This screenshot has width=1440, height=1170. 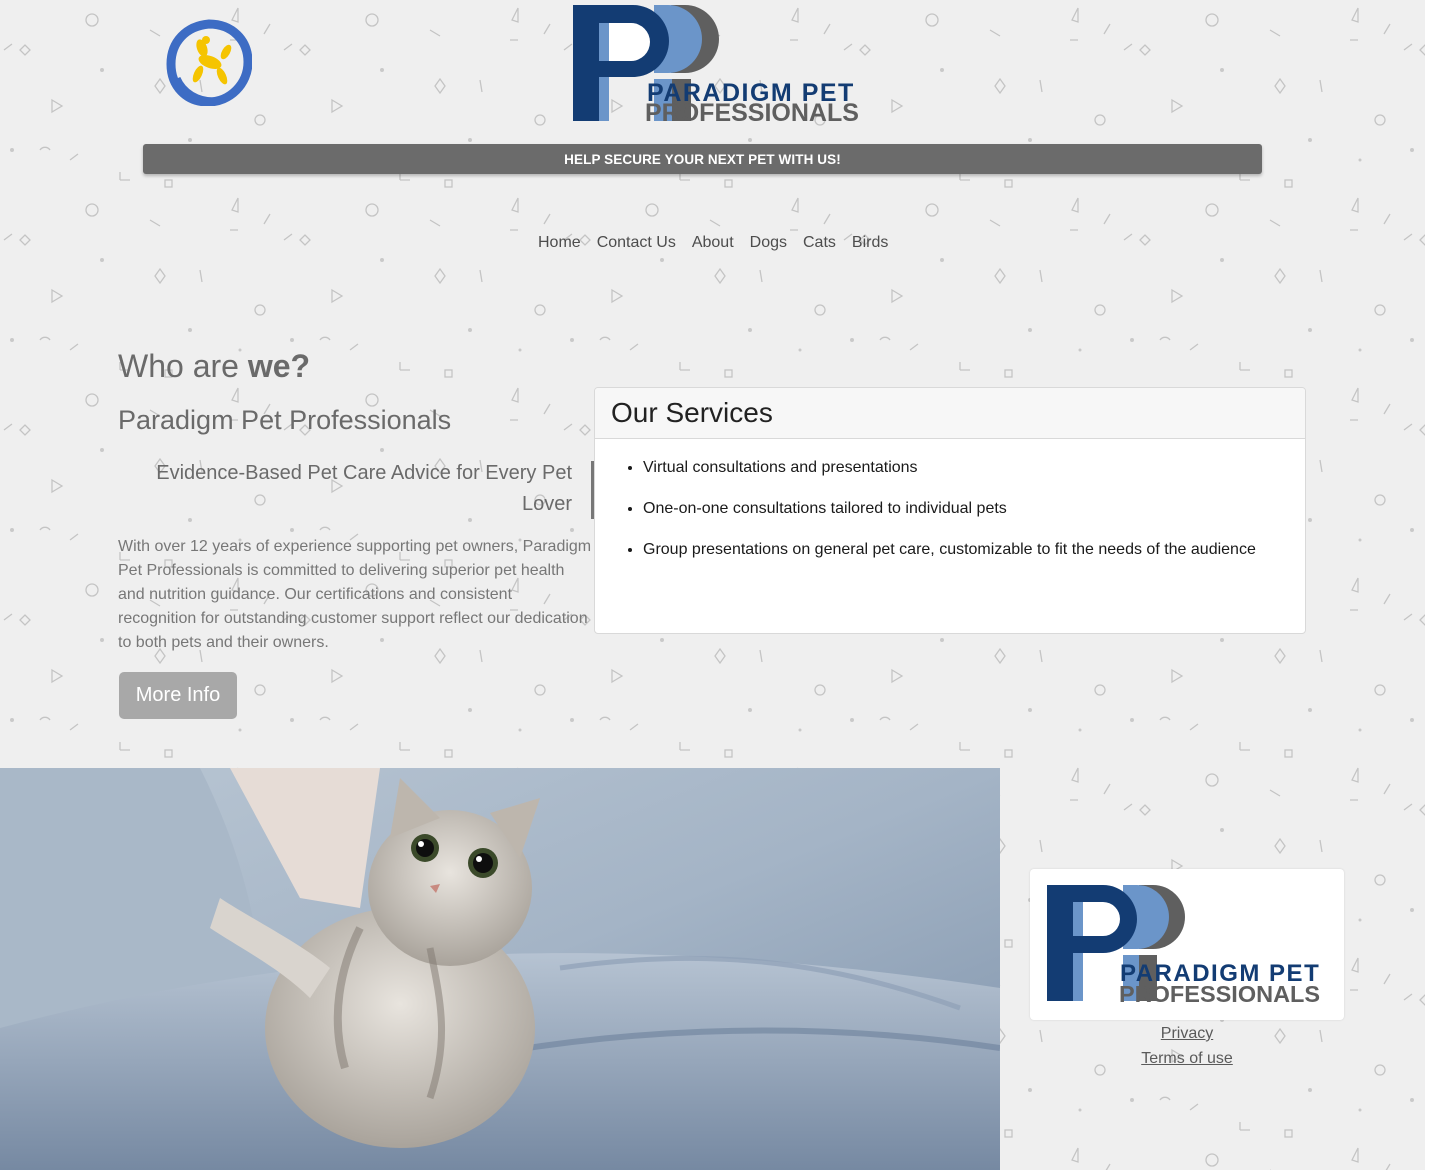 I want to click on footer-brand-line2: PROFESSIONALS, so click(x=1219, y=994).